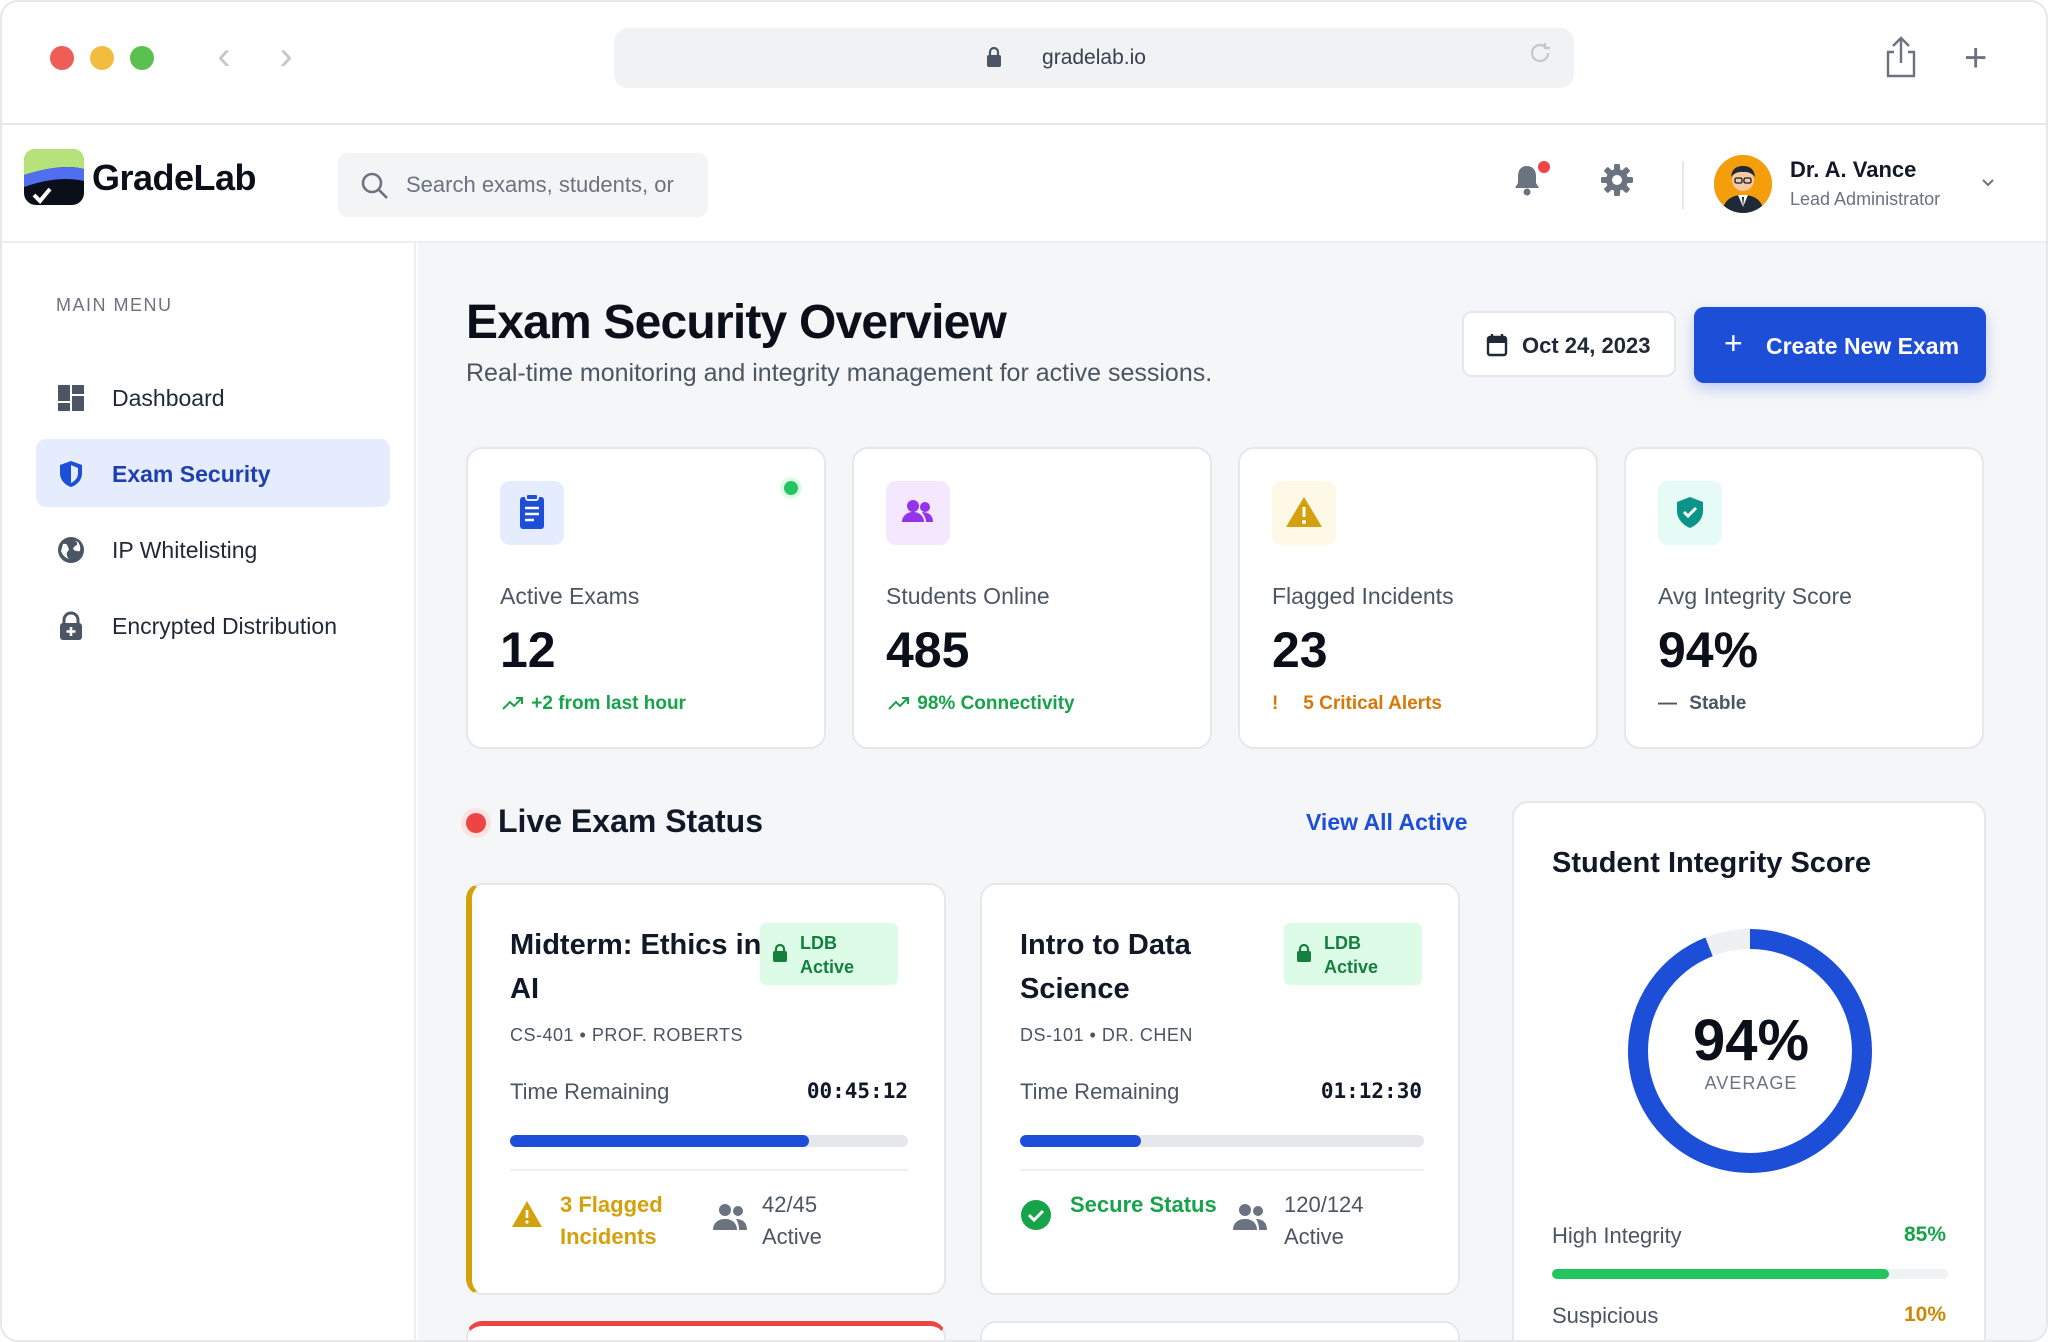  I want to click on gear-icon, so click(1617, 180).